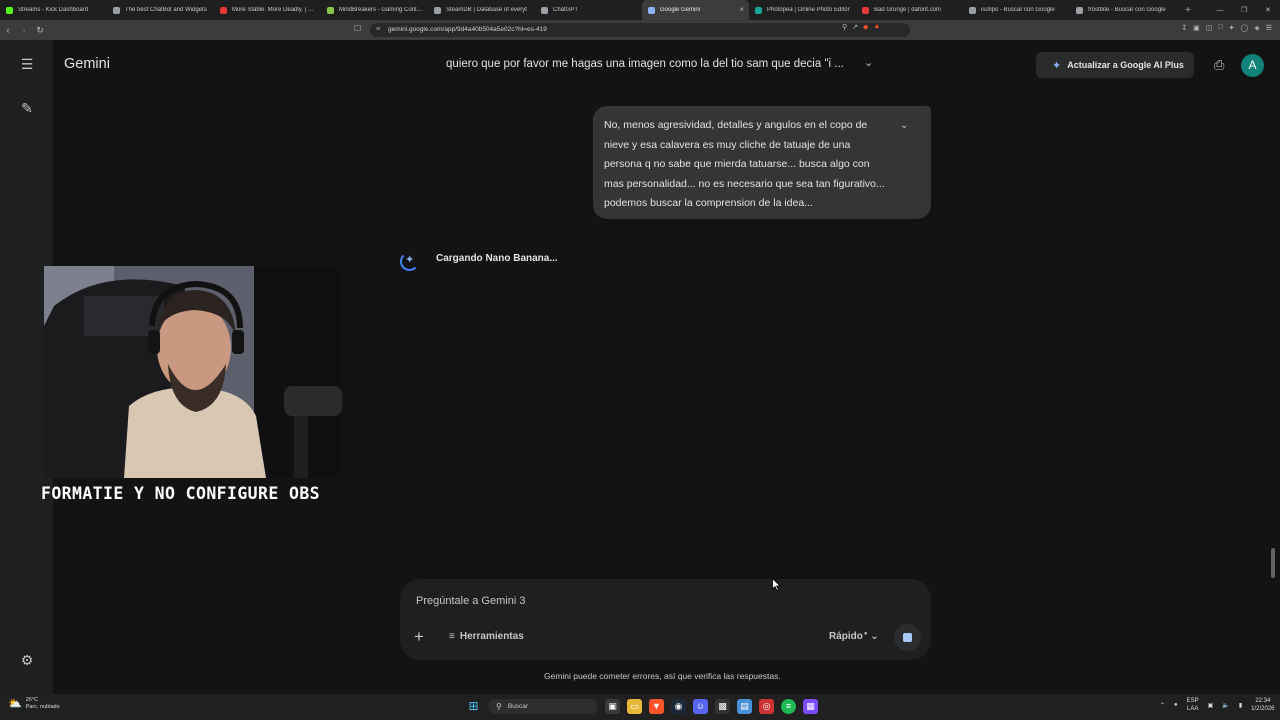  I want to click on document-app-icon: ▤, so click(744, 706).